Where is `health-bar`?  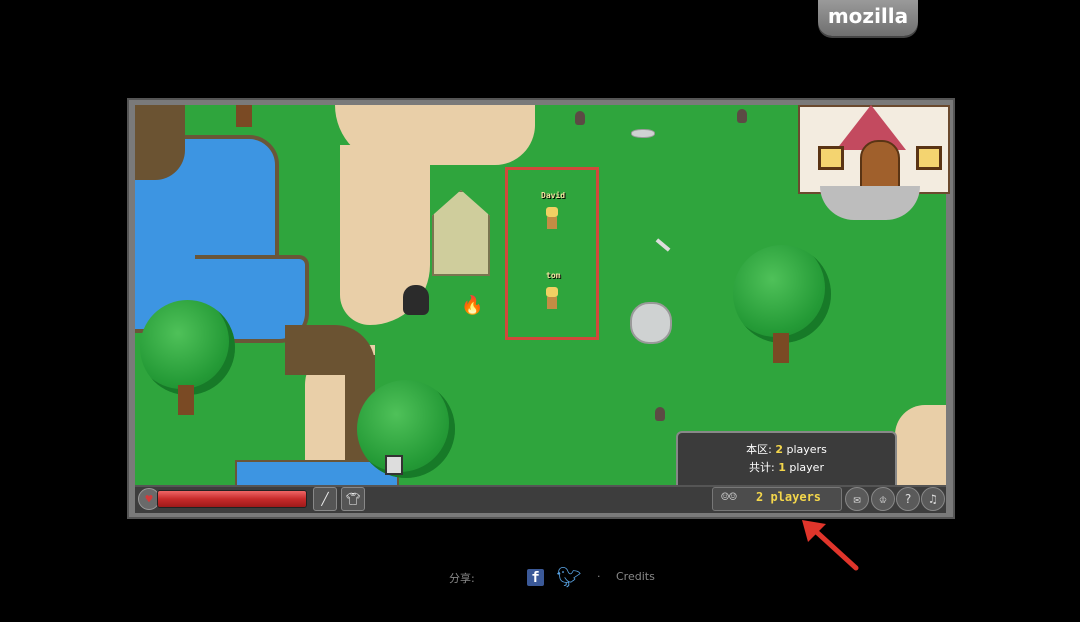
health-bar is located at coordinates (232, 499).